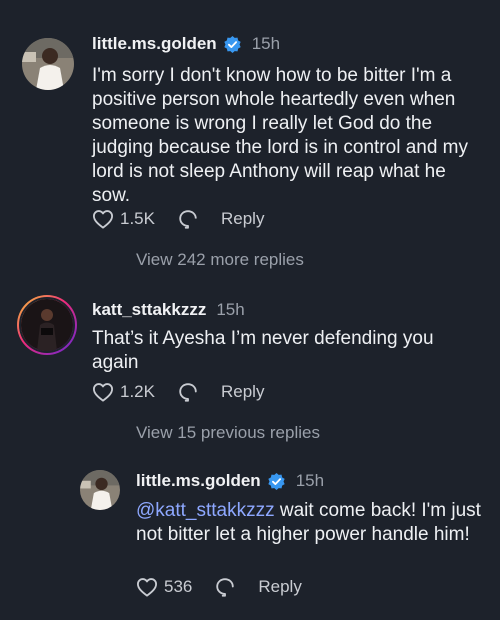 This screenshot has width=500, height=620. What do you see at coordinates (228, 433) in the screenshot?
I see `view-previous-replies-link: View 15 previous replies` at bounding box center [228, 433].